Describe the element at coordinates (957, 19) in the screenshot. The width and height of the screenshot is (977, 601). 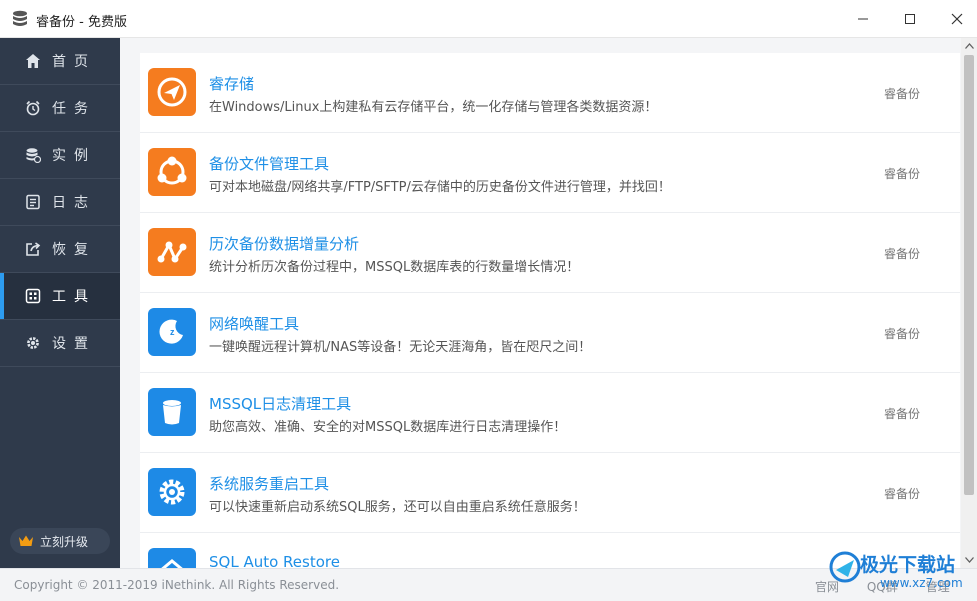
I see `close-icon` at that location.